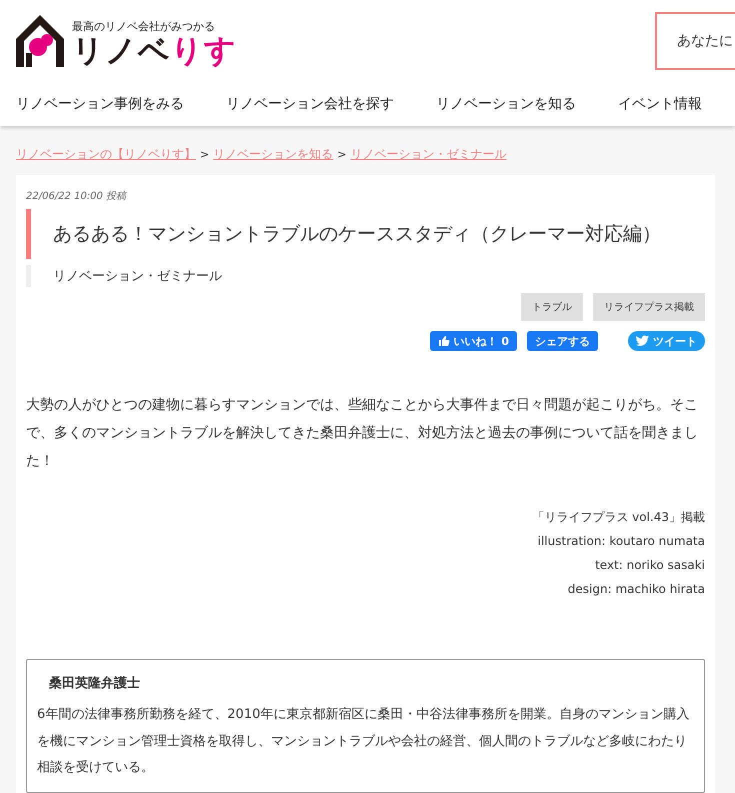 This screenshot has height=793, width=735. I want to click on article-category: リノベーション・ゼミナール, so click(365, 276).